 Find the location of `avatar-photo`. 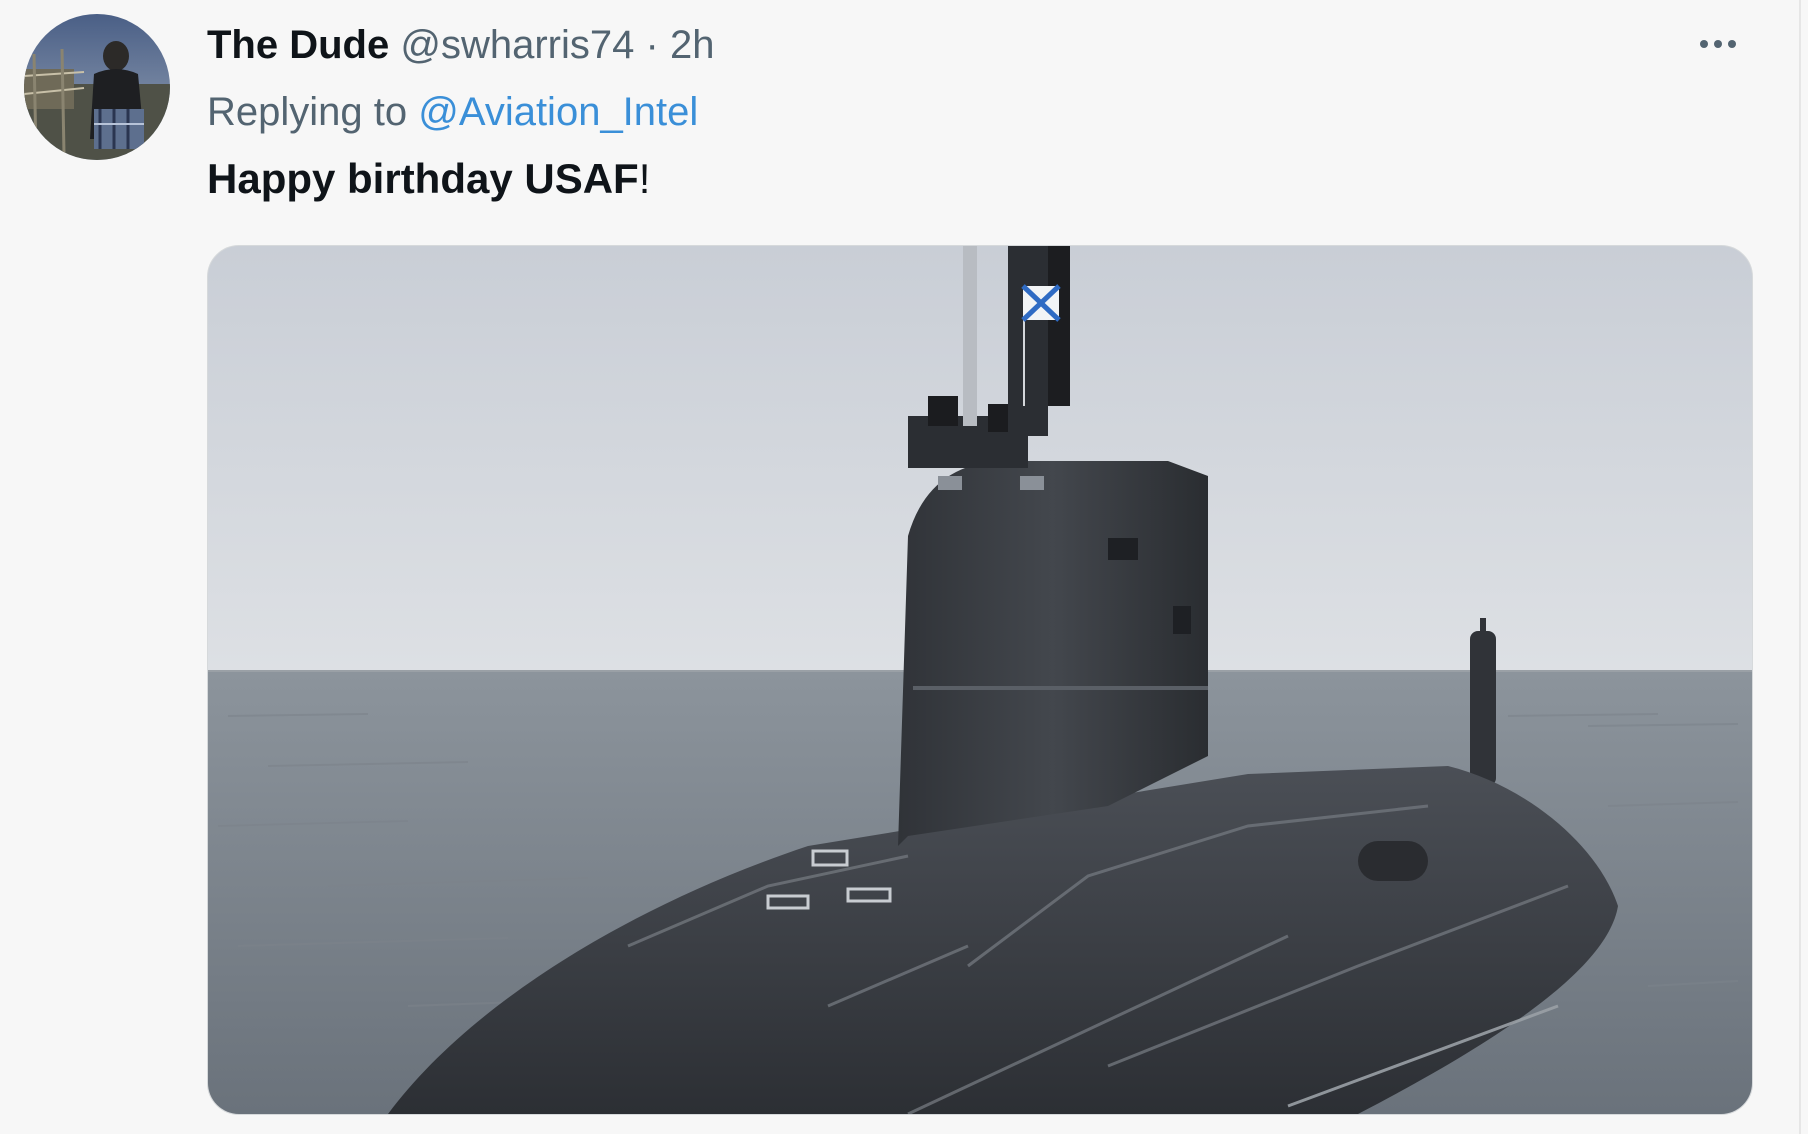

avatar-photo is located at coordinates (97, 87).